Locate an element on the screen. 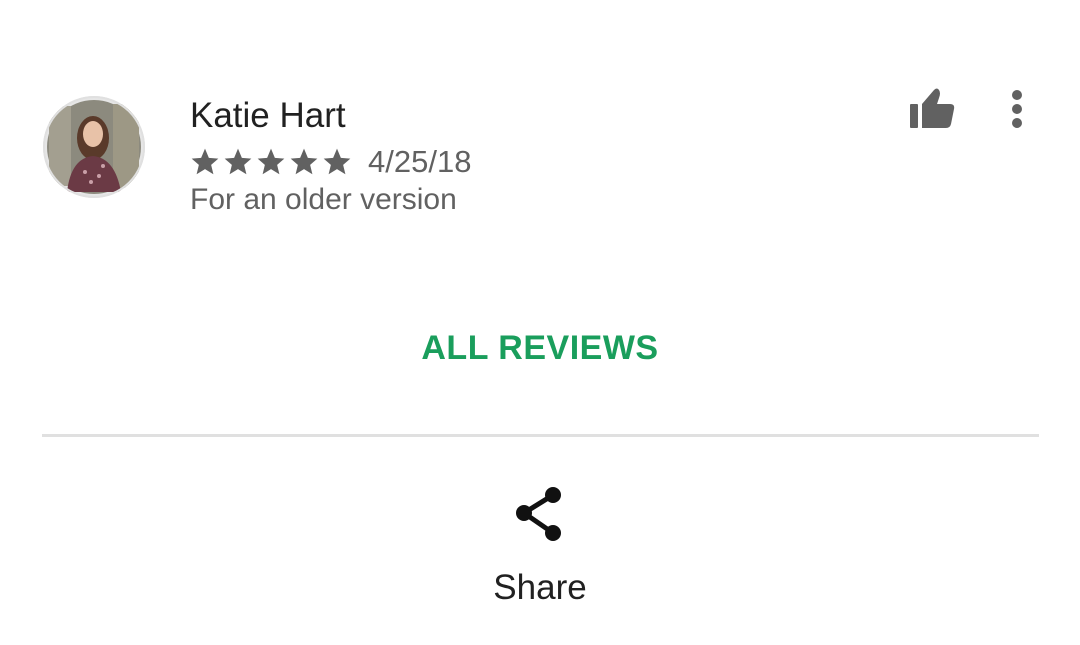  share-label: Share is located at coordinates (540, 587).